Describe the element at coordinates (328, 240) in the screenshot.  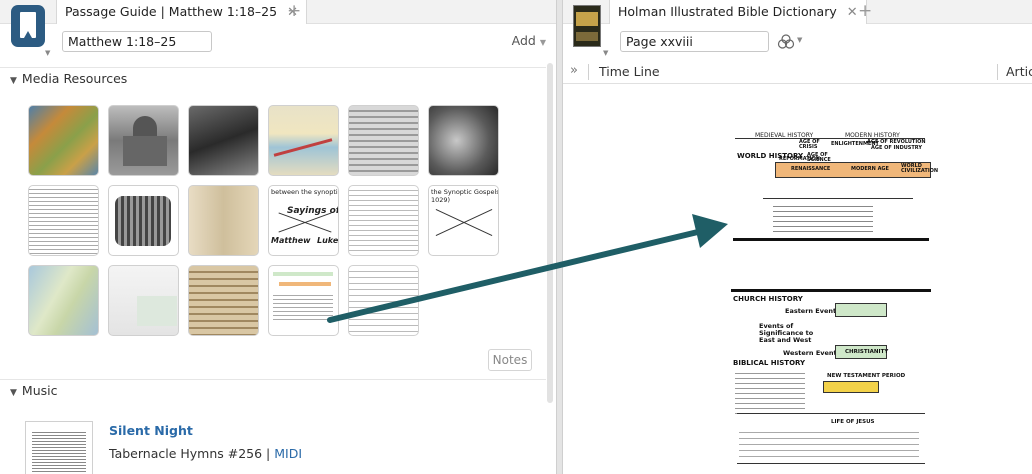
I see `thumb-text: Luke` at that location.